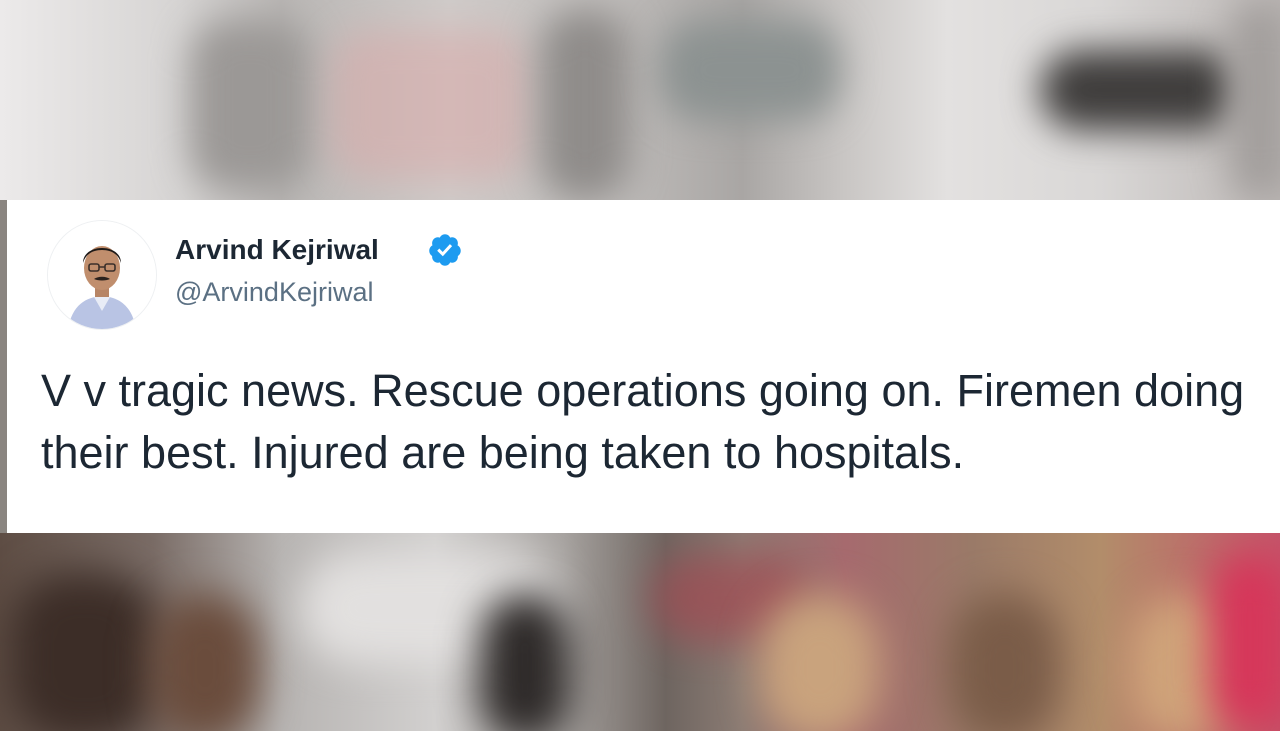  What do you see at coordinates (445, 250) in the screenshot?
I see `verified-badge-icon` at bounding box center [445, 250].